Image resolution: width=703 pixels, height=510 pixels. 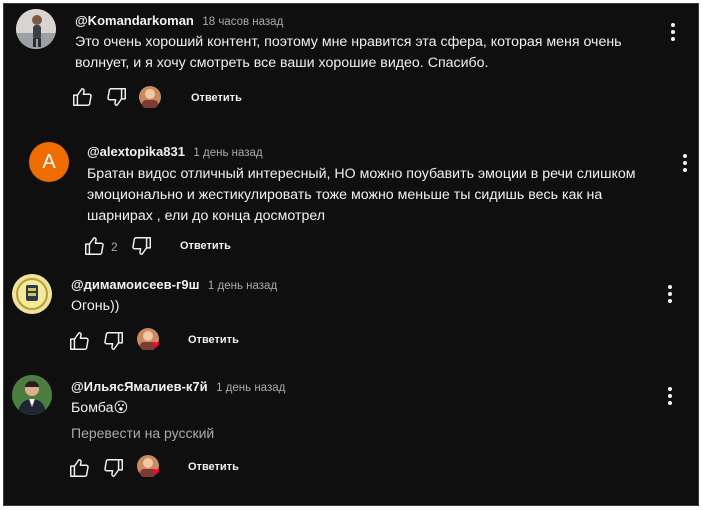 What do you see at coordinates (250, 388) in the screenshot?
I see `timestamp: 1 день назад` at bounding box center [250, 388].